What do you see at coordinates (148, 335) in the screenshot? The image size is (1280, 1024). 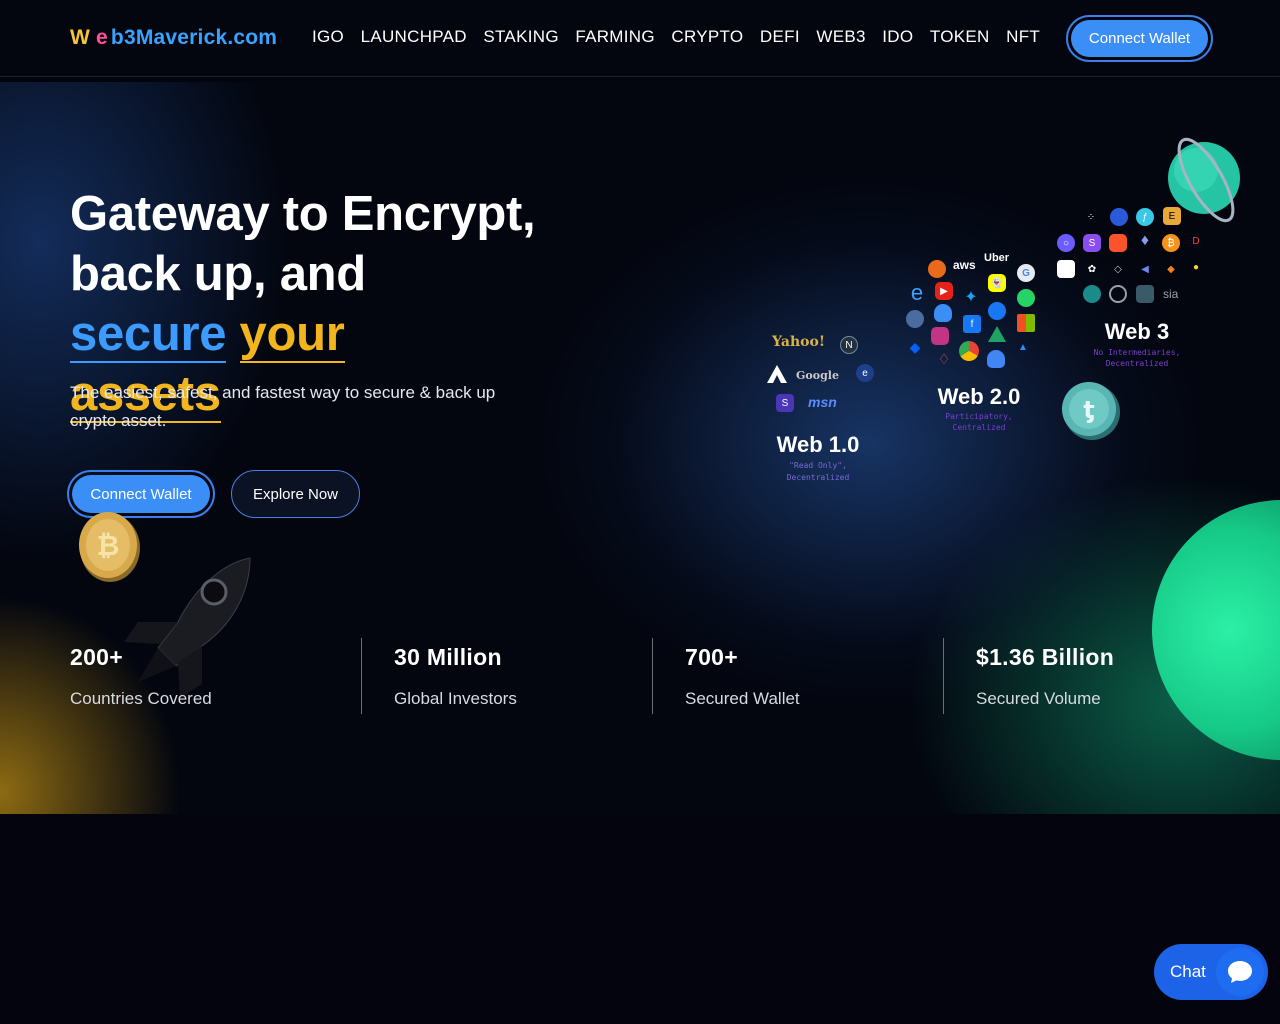 I see `hero-title-secure: secure` at bounding box center [148, 335].